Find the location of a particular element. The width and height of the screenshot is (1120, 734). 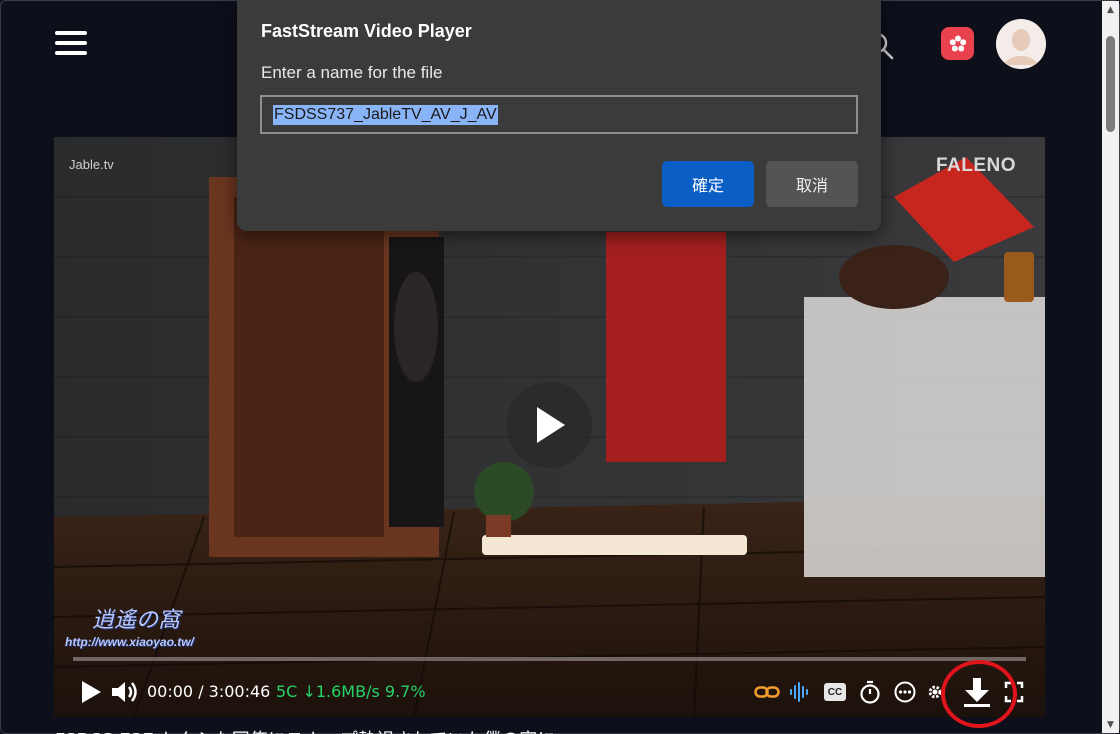

center-play-button is located at coordinates (549, 425).